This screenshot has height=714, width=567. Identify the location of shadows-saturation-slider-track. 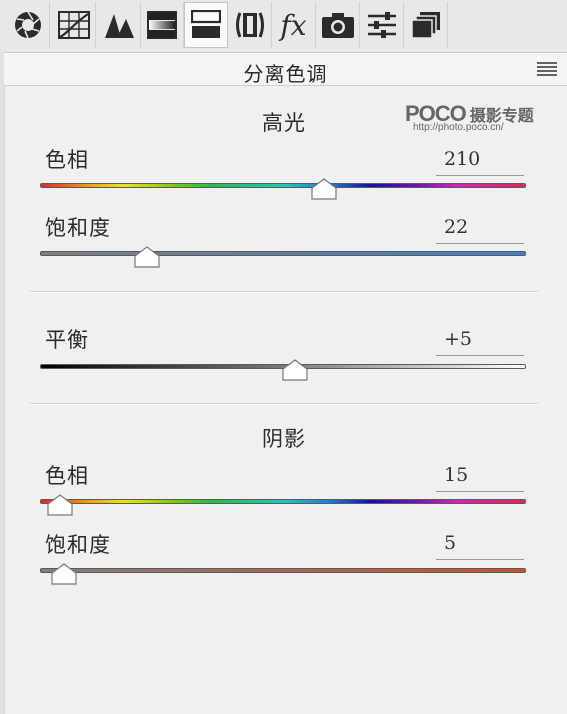
(283, 570).